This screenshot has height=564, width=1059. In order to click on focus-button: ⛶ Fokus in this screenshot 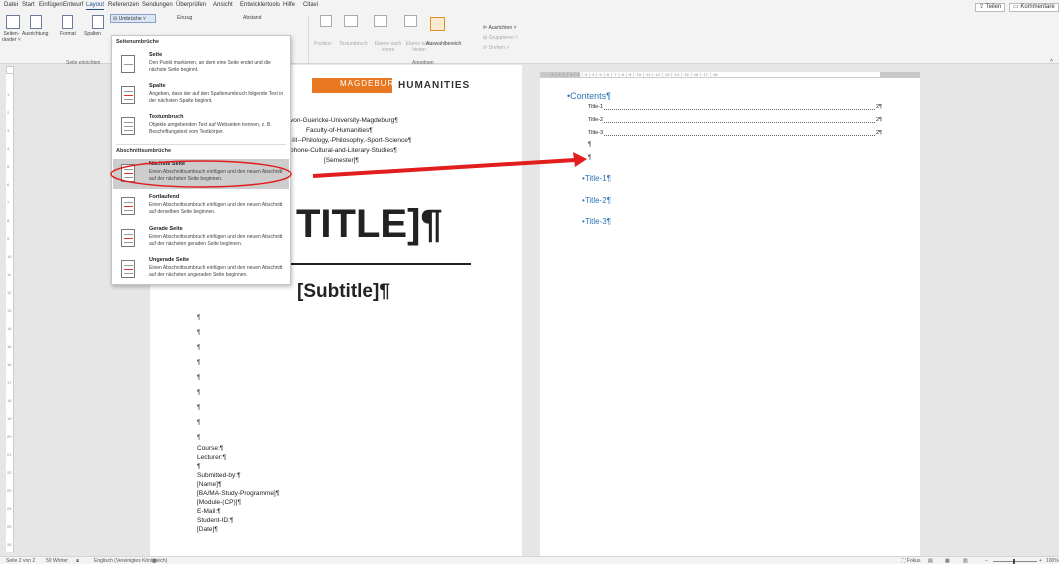, I will do `click(911, 561)`.